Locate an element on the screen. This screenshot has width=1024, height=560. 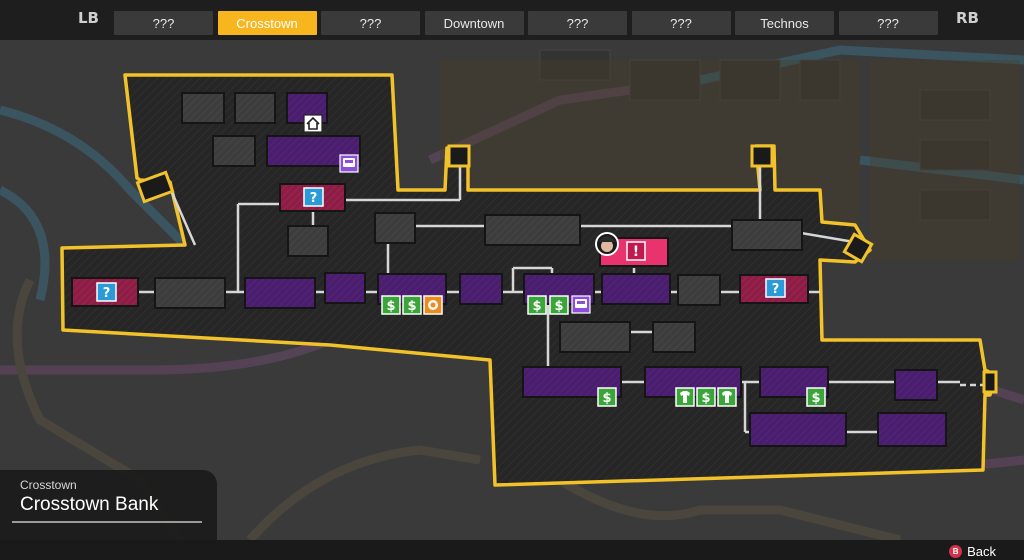
food-icon is located at coordinates (433, 305).